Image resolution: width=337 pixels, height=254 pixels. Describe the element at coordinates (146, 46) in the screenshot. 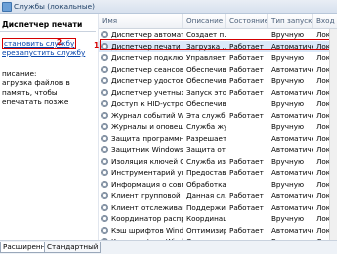

I see `cell-name: Диспетчер печати` at that location.